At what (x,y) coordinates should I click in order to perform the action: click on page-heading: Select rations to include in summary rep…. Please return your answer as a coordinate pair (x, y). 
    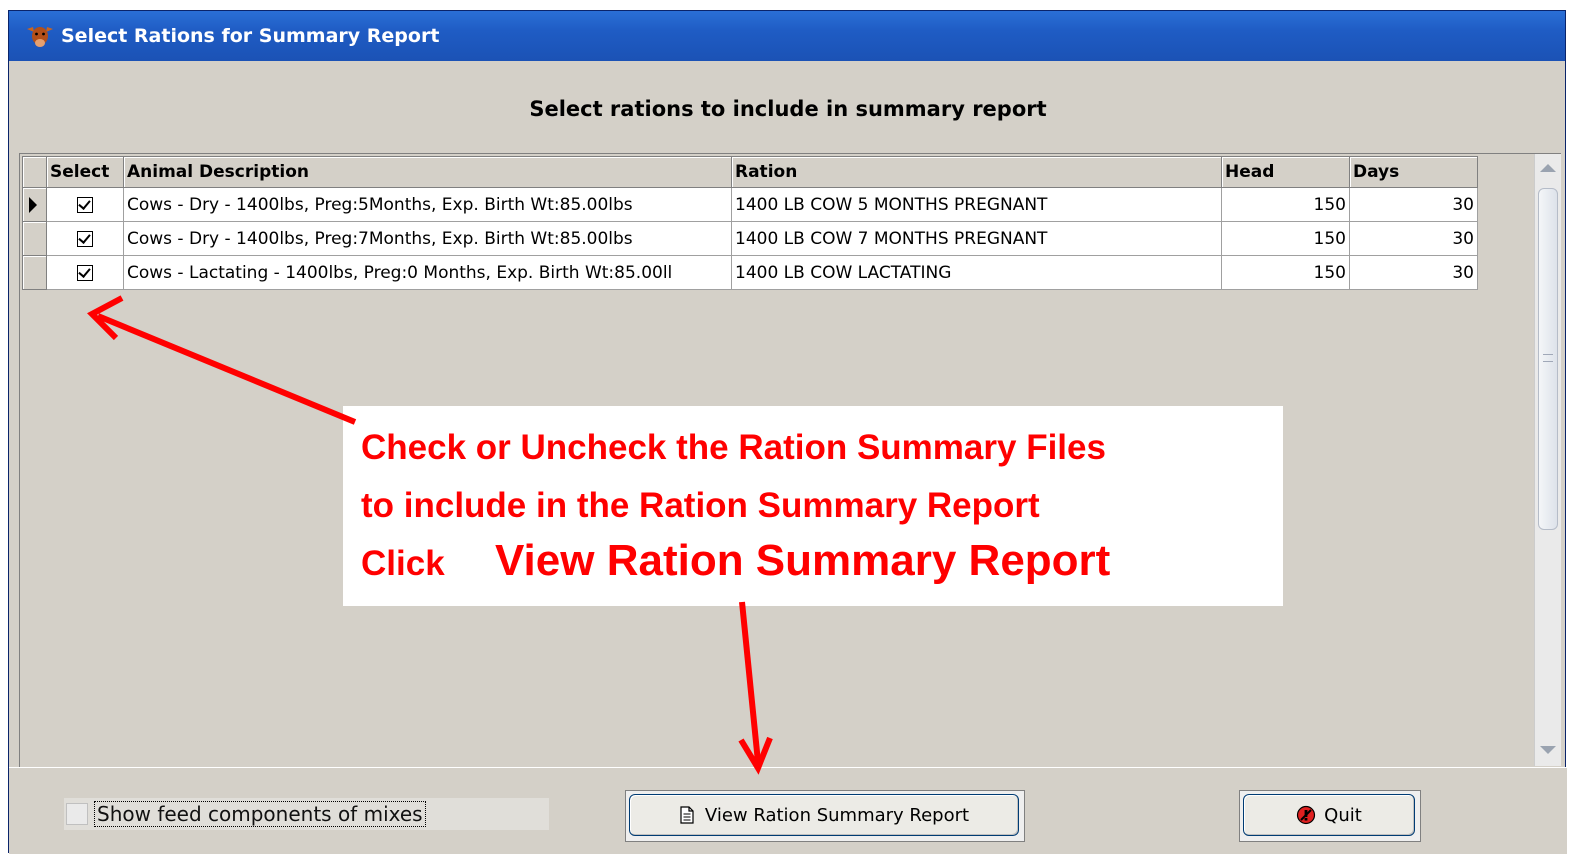
    Looking at the image, I should click on (788, 109).